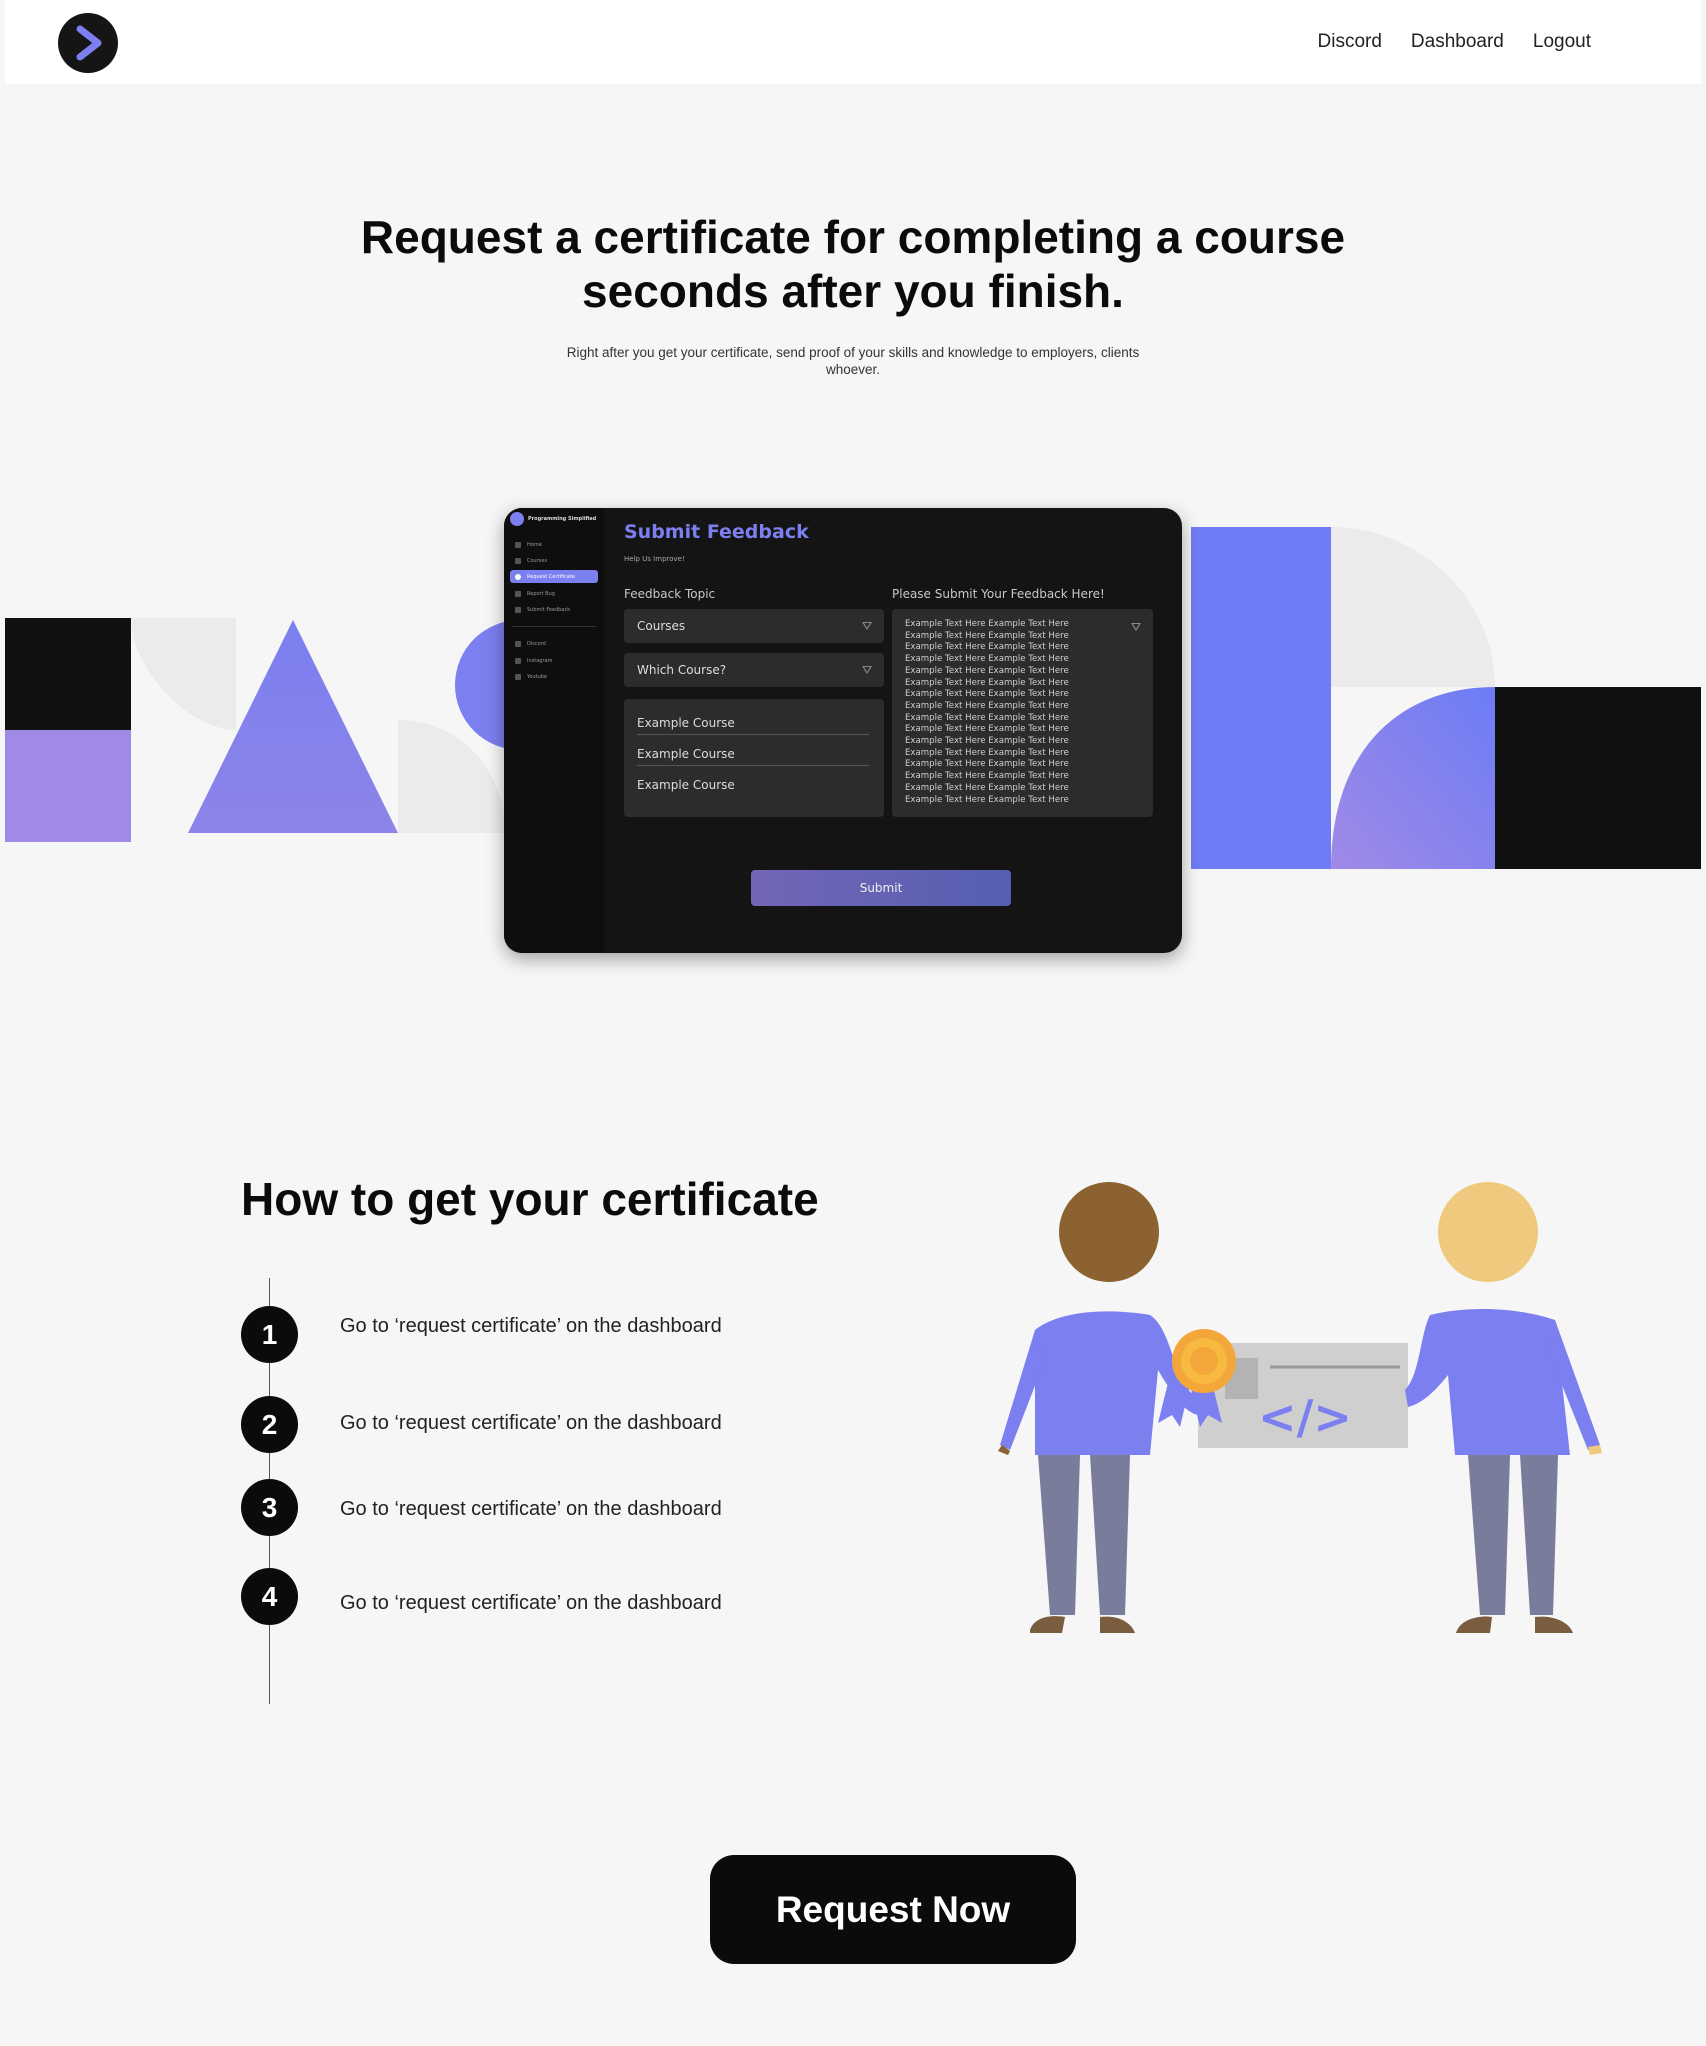 This screenshot has width=1706, height=2046. I want to click on left-person-head, so click(1109, 1232).